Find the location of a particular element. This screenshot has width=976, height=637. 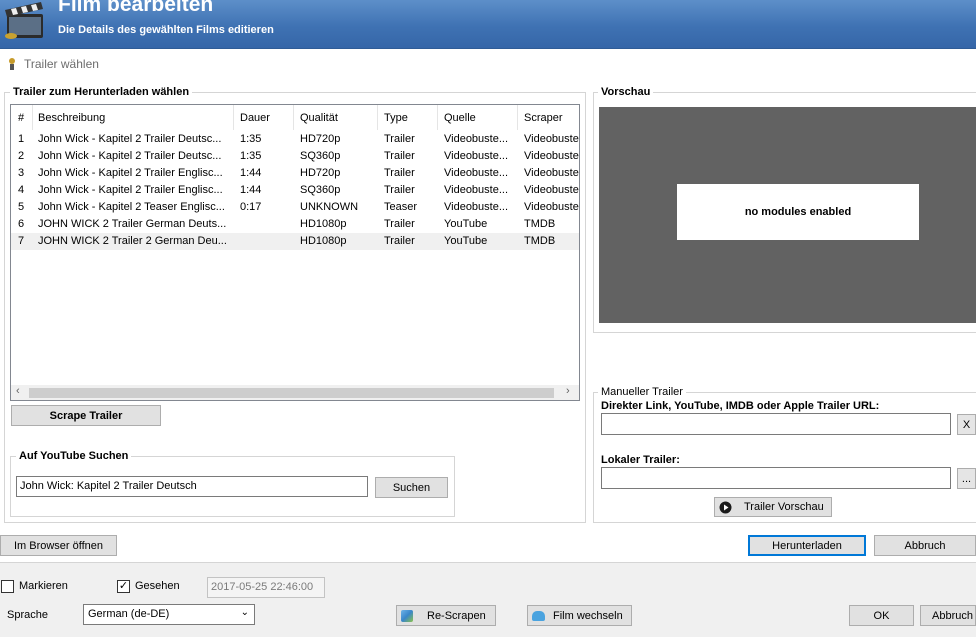

cell-num: 2 is located at coordinates (21, 156).